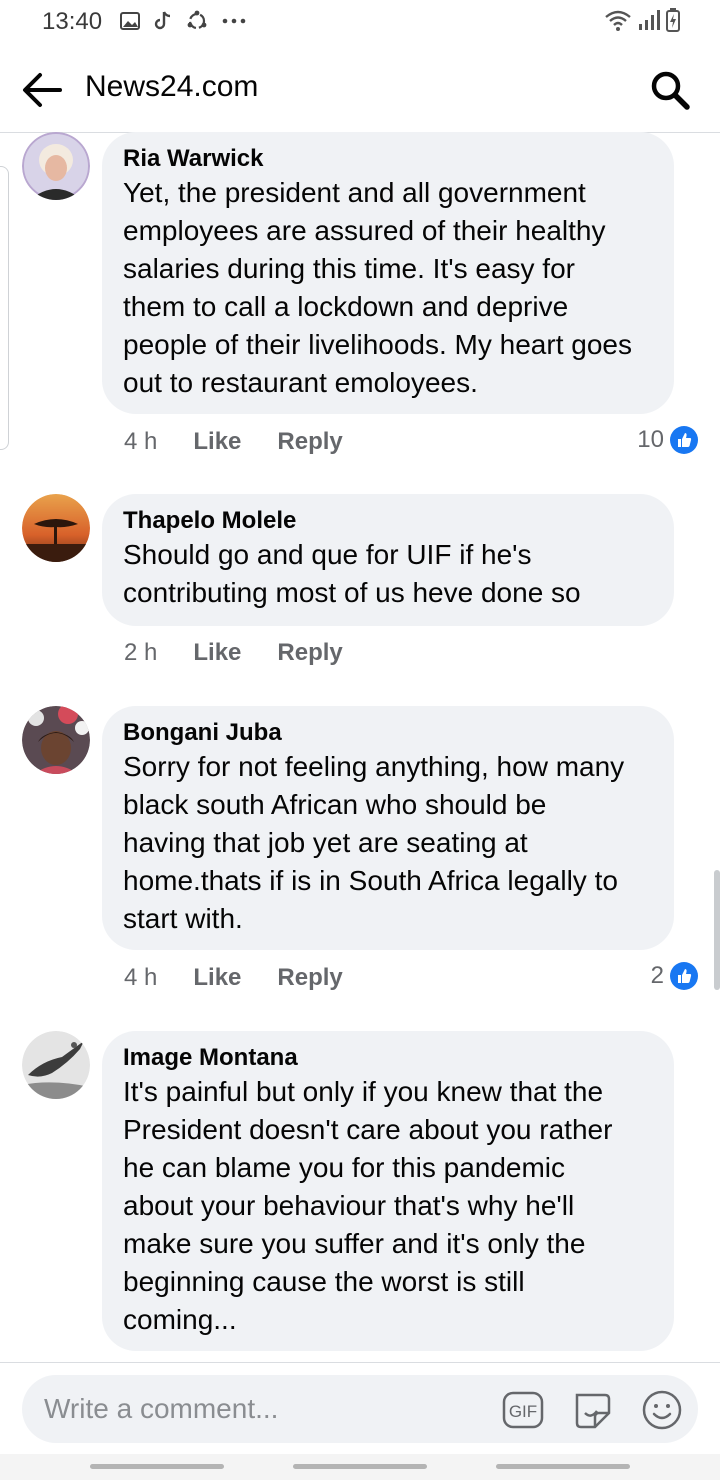 The width and height of the screenshot is (720, 1481). I want to click on sync-icon, so click(197, 20).